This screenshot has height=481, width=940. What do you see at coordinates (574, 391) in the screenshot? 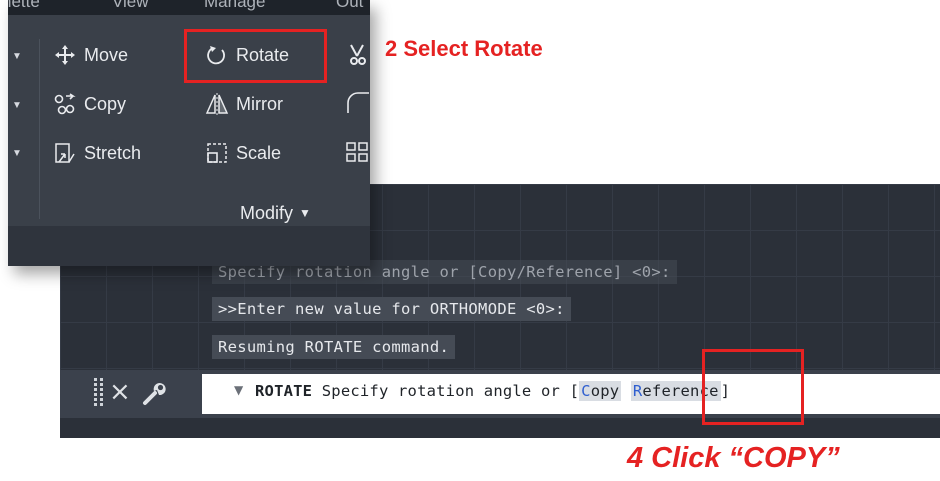
I see `bracket-open: [` at bounding box center [574, 391].